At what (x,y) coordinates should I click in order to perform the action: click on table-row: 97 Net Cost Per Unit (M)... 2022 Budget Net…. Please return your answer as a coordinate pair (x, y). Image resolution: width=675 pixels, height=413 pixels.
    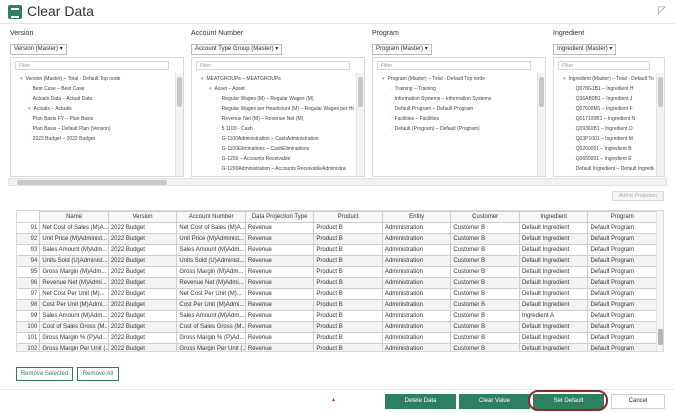
    Looking at the image, I should click on (337, 294).